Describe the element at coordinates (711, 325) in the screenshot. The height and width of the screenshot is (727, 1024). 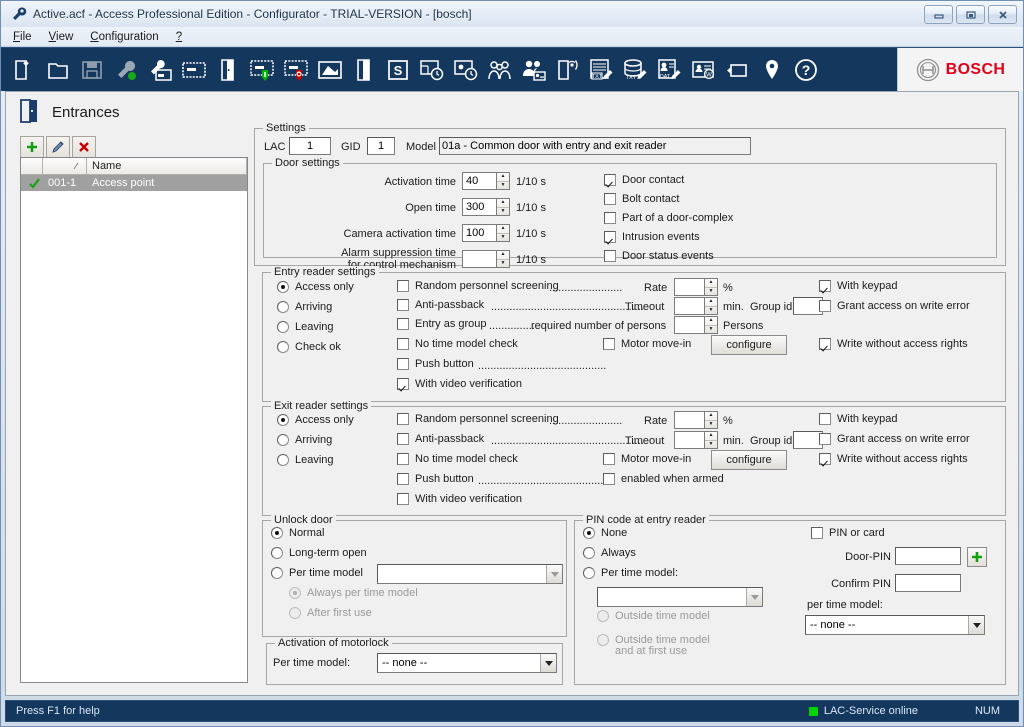
I see `entry-persons-buttons: ▲ ▼` at that location.